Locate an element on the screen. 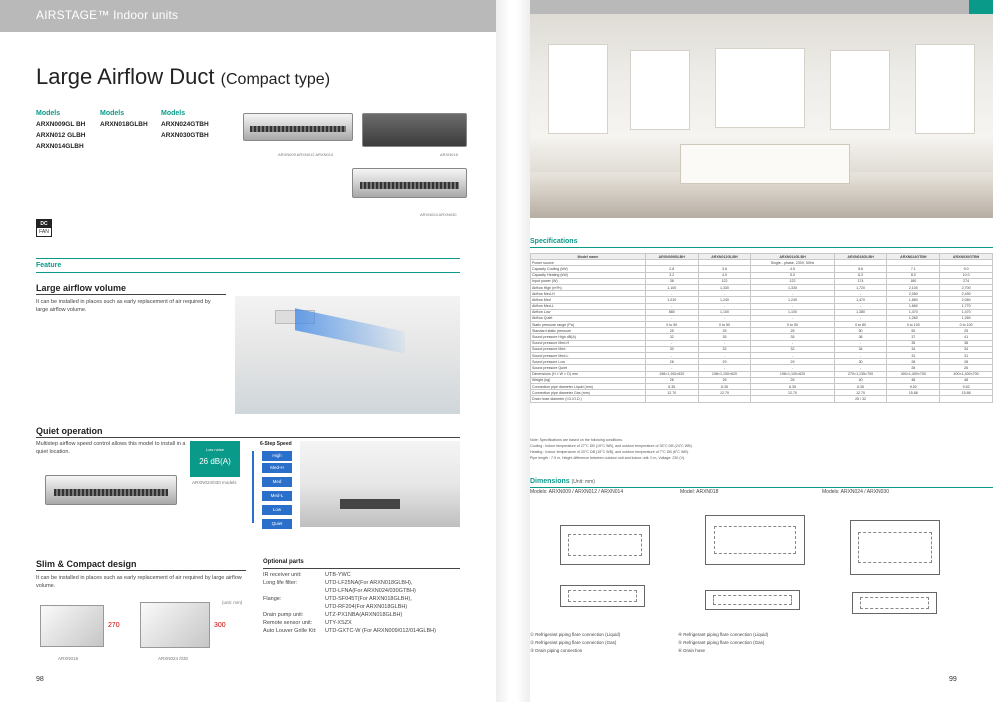  table-row: Drain hose diameter (I.D./O.D.) 25 / 32 is located at coordinates (761, 399).